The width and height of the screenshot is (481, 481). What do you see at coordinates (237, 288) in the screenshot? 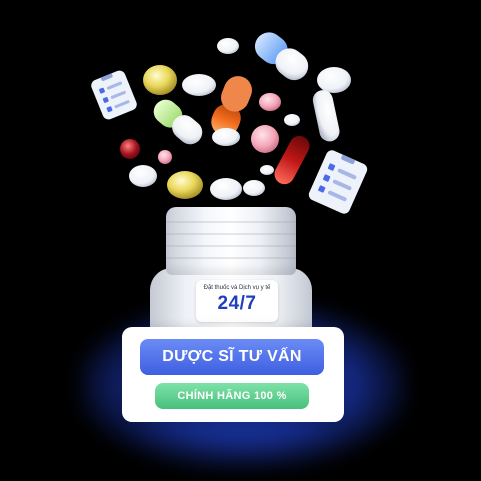
I see `label-caption: Đặt thuốc và Dịch vụ y tế` at bounding box center [237, 288].